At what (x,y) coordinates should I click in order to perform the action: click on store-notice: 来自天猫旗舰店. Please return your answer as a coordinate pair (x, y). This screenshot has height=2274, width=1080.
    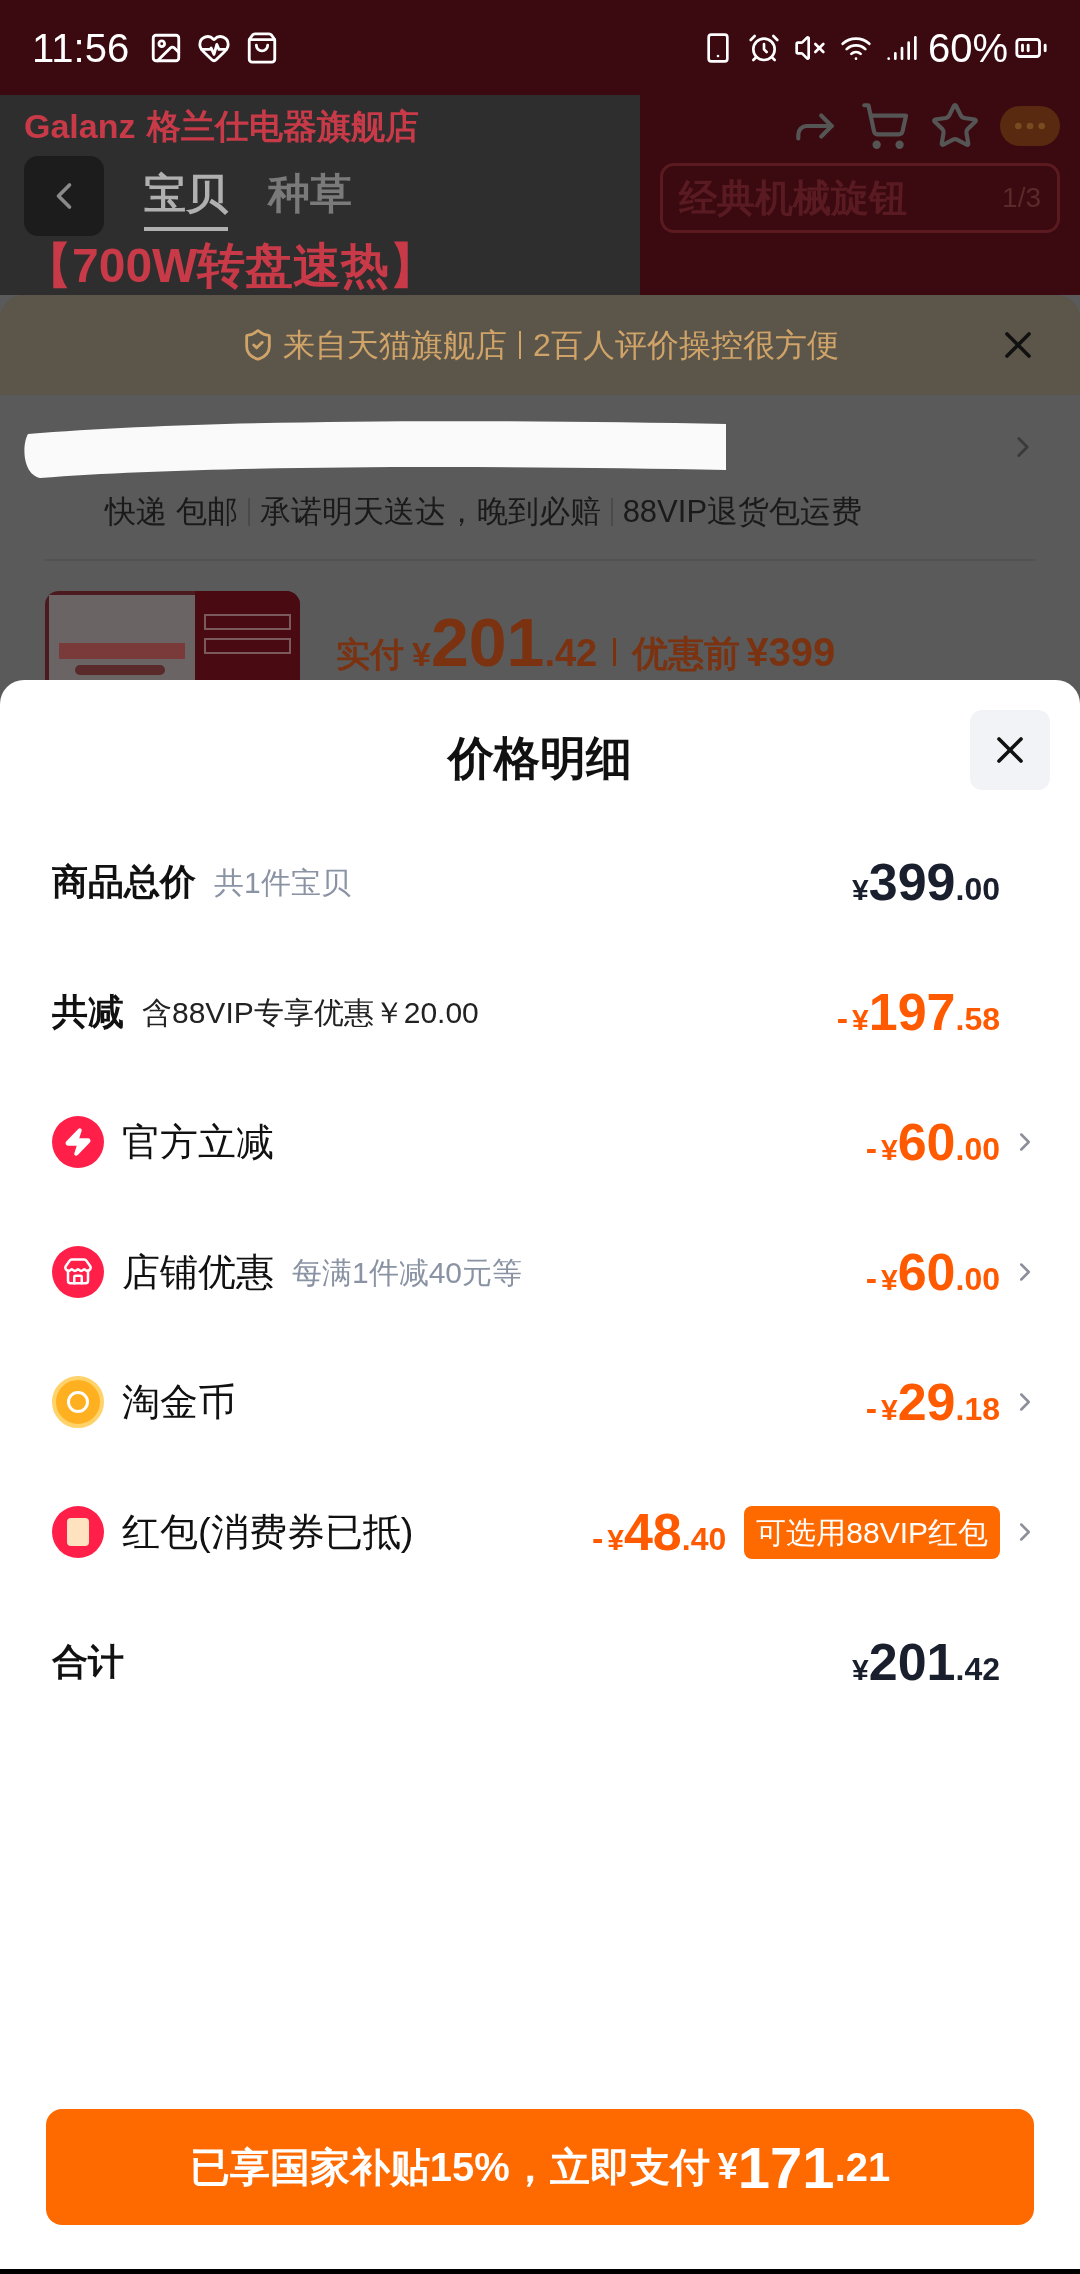
    Looking at the image, I should click on (395, 345).